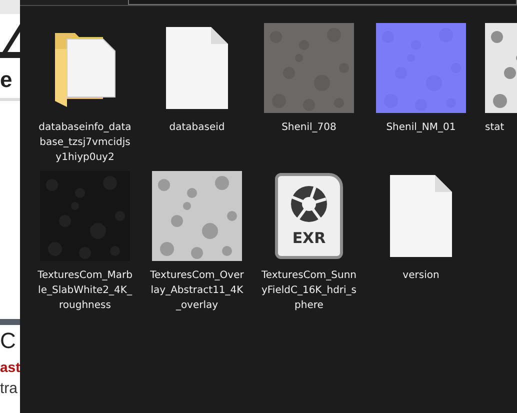 Image resolution: width=517 pixels, height=413 pixels. Describe the element at coordinates (309, 290) in the screenshot. I see `file-name: TexturesCom_SunnyFieldC_16K_hdri_sphere` at that location.